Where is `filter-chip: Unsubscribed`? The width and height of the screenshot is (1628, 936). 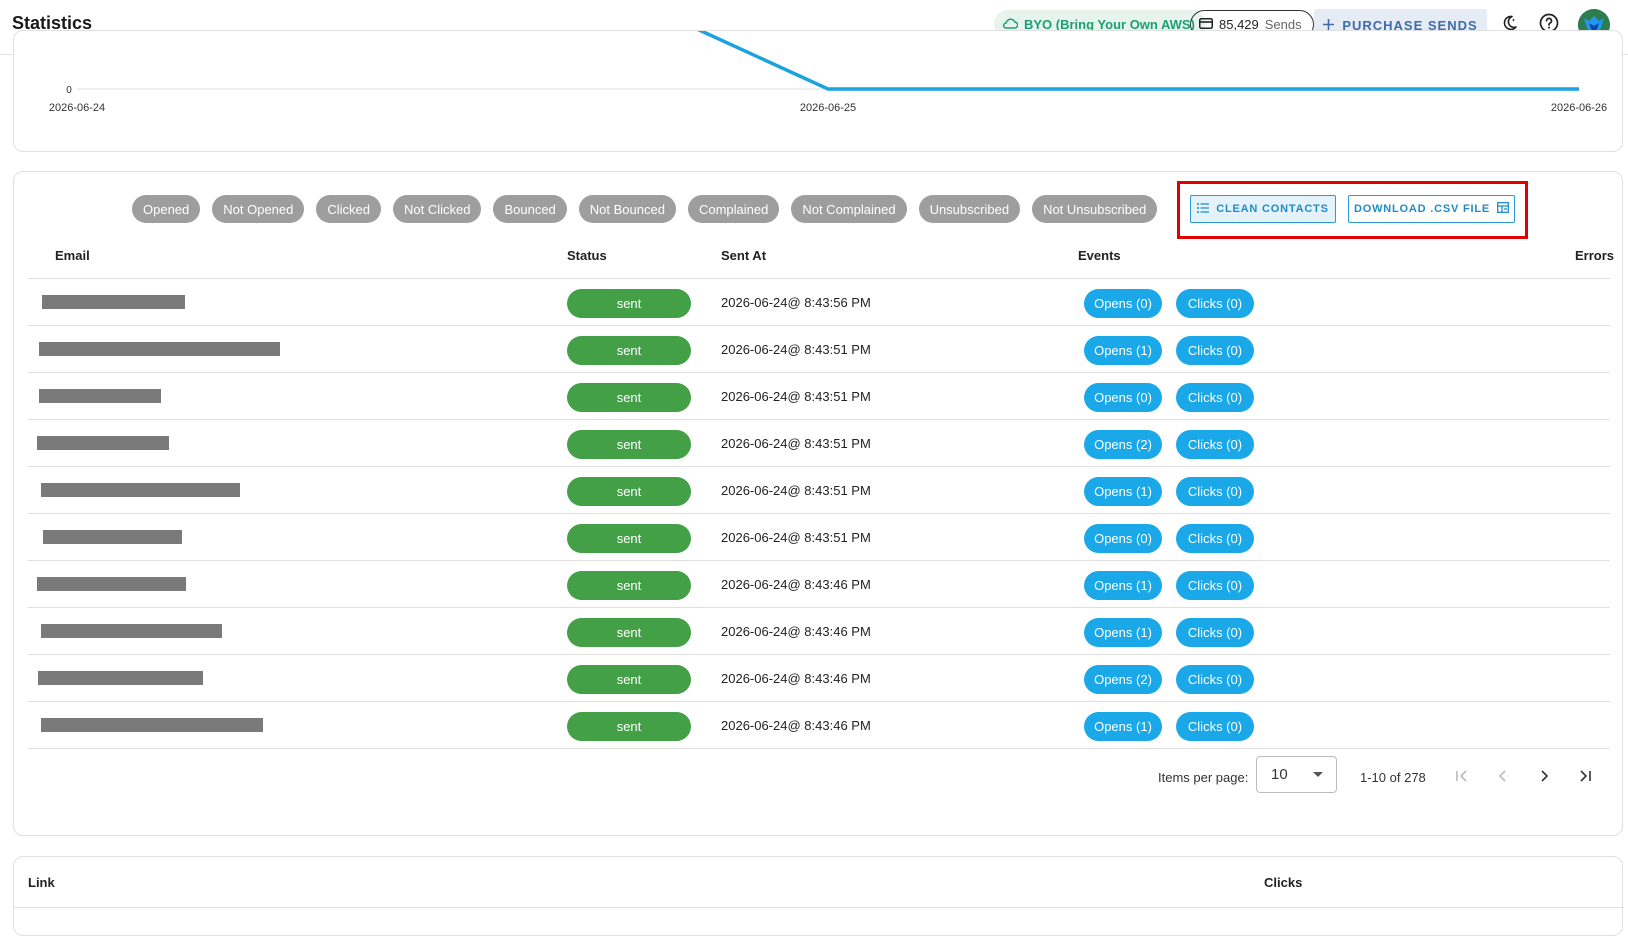
filter-chip: Unsubscribed is located at coordinates (969, 209).